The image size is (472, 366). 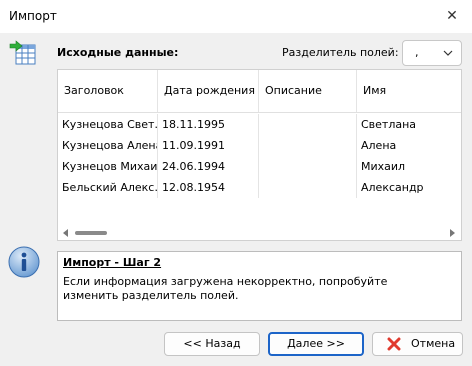 What do you see at coordinates (409, 91) in the screenshot?
I see `column-header: Имя` at bounding box center [409, 91].